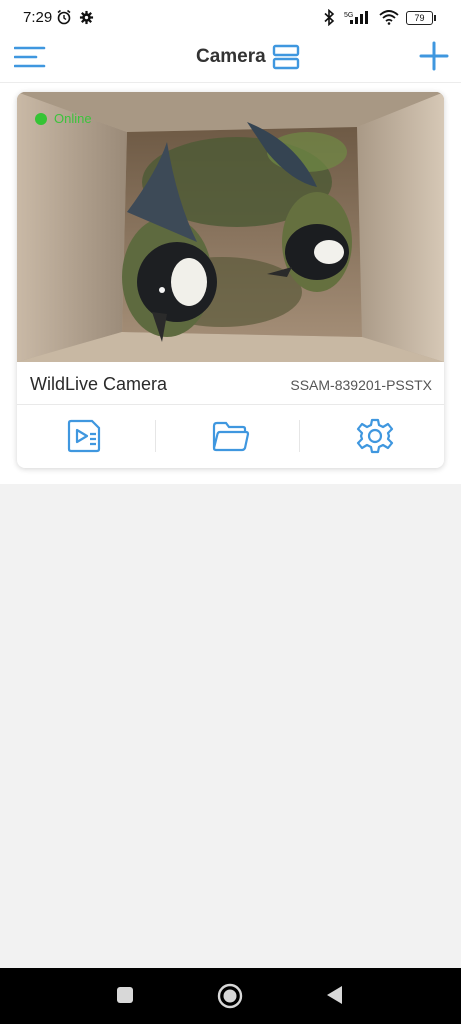  I want to click on triangle-back-icon, so click(335, 995).